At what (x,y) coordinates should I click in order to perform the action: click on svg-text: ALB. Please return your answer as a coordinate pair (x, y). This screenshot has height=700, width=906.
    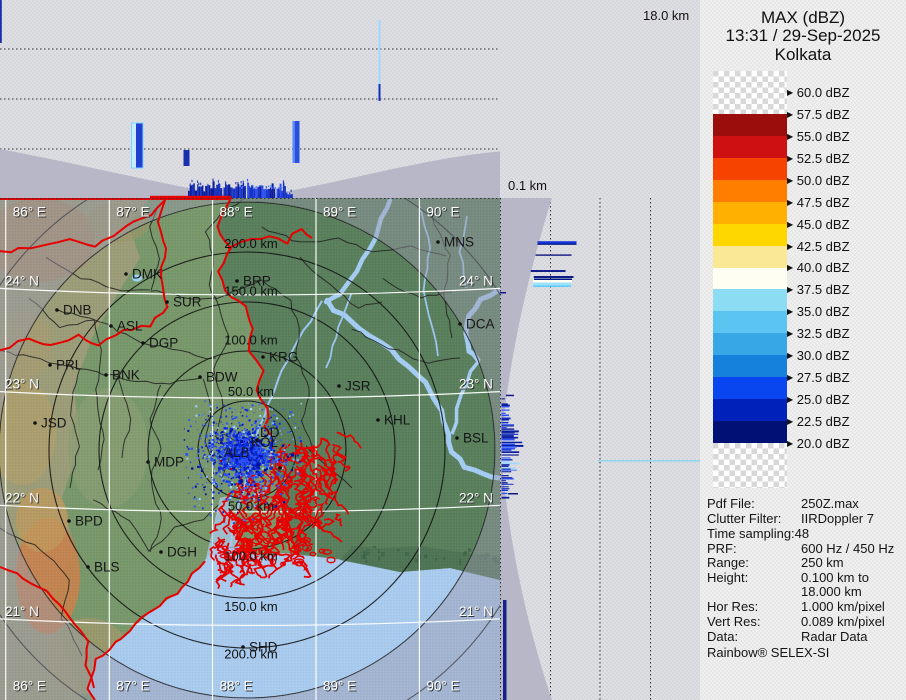
    Looking at the image, I should click on (237, 452).